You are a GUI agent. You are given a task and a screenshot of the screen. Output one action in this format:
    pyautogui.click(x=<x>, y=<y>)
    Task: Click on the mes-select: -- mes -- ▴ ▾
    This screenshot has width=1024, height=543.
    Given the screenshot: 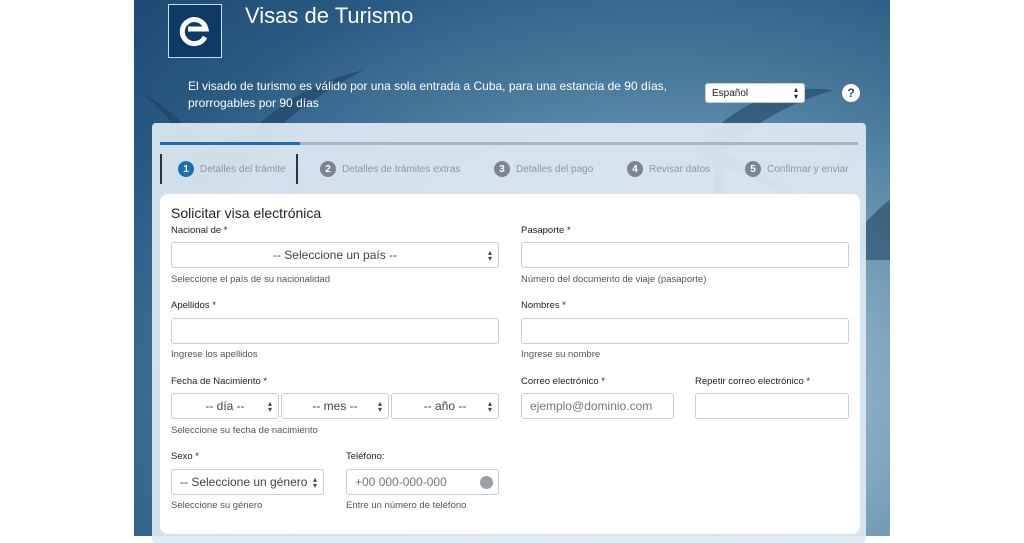 What is the action you would take?
    pyautogui.click(x=335, y=406)
    